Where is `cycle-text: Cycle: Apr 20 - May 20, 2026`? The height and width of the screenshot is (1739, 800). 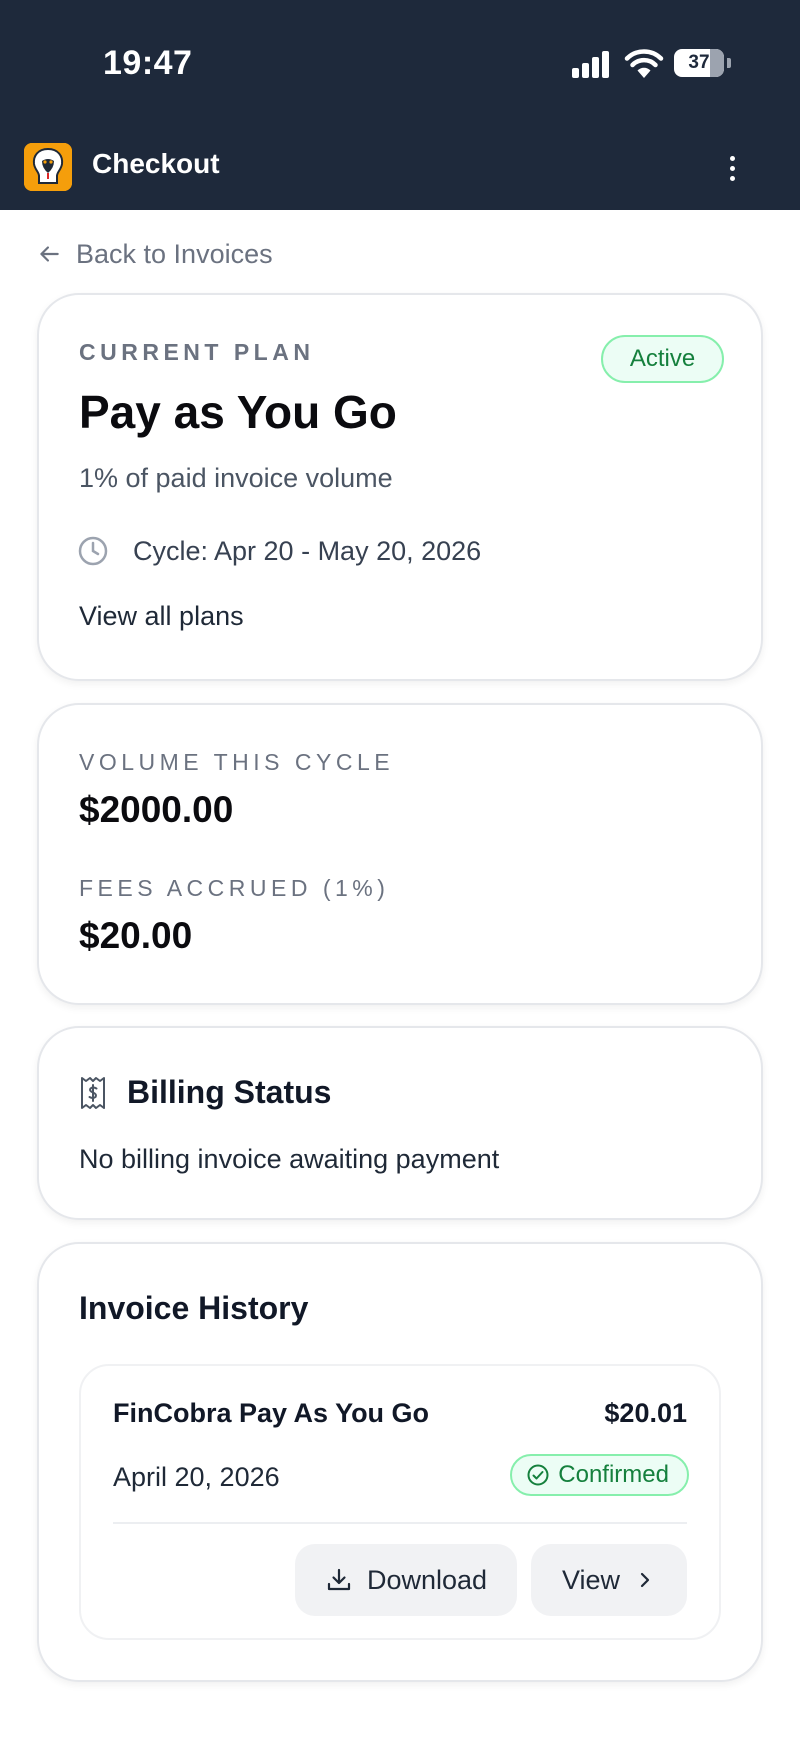
cycle-text: Cycle: Apr 20 - May 20, 2026 is located at coordinates (307, 550).